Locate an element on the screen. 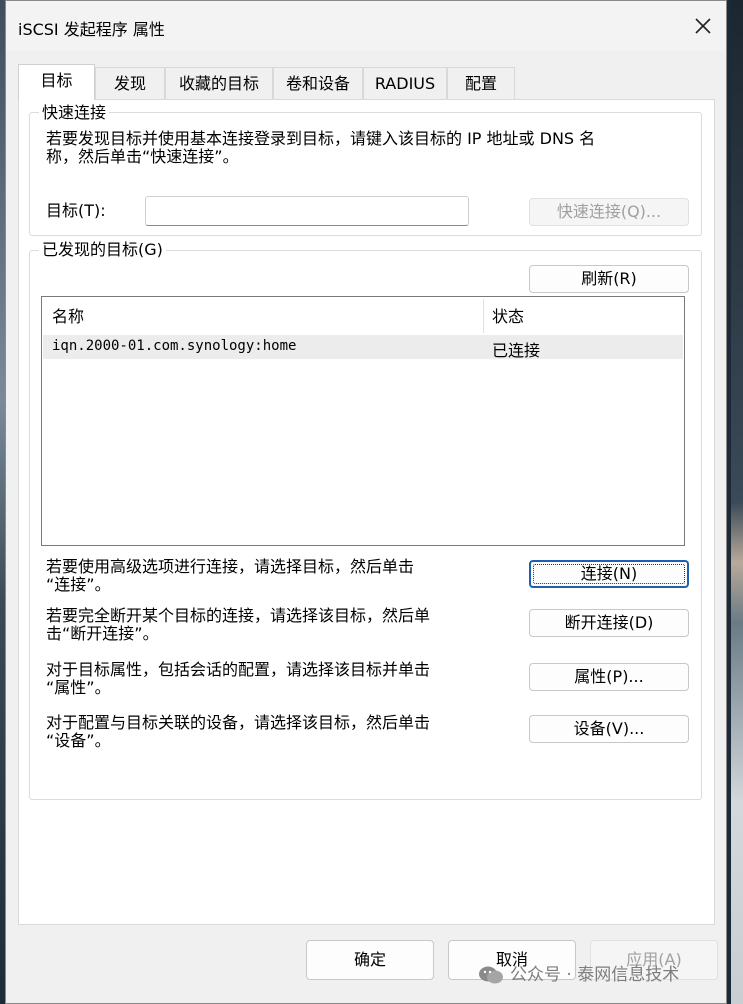 Image resolution: width=743 pixels, height=1004 pixels. quick-connect-description-line2: 称，然后单击“快速连接”。 is located at coordinates (142, 156).